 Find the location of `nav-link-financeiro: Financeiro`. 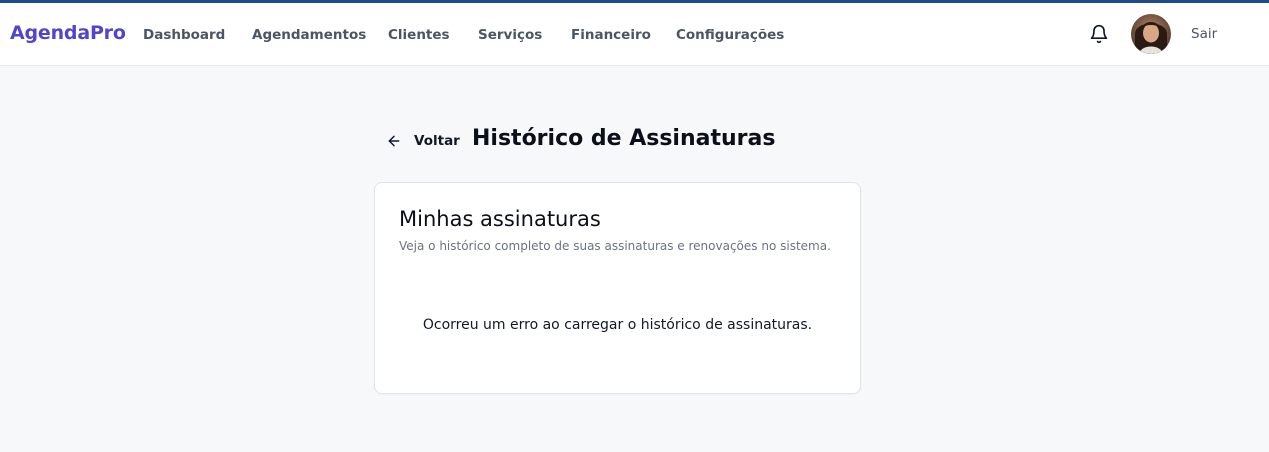

nav-link-financeiro: Financeiro is located at coordinates (611, 35).